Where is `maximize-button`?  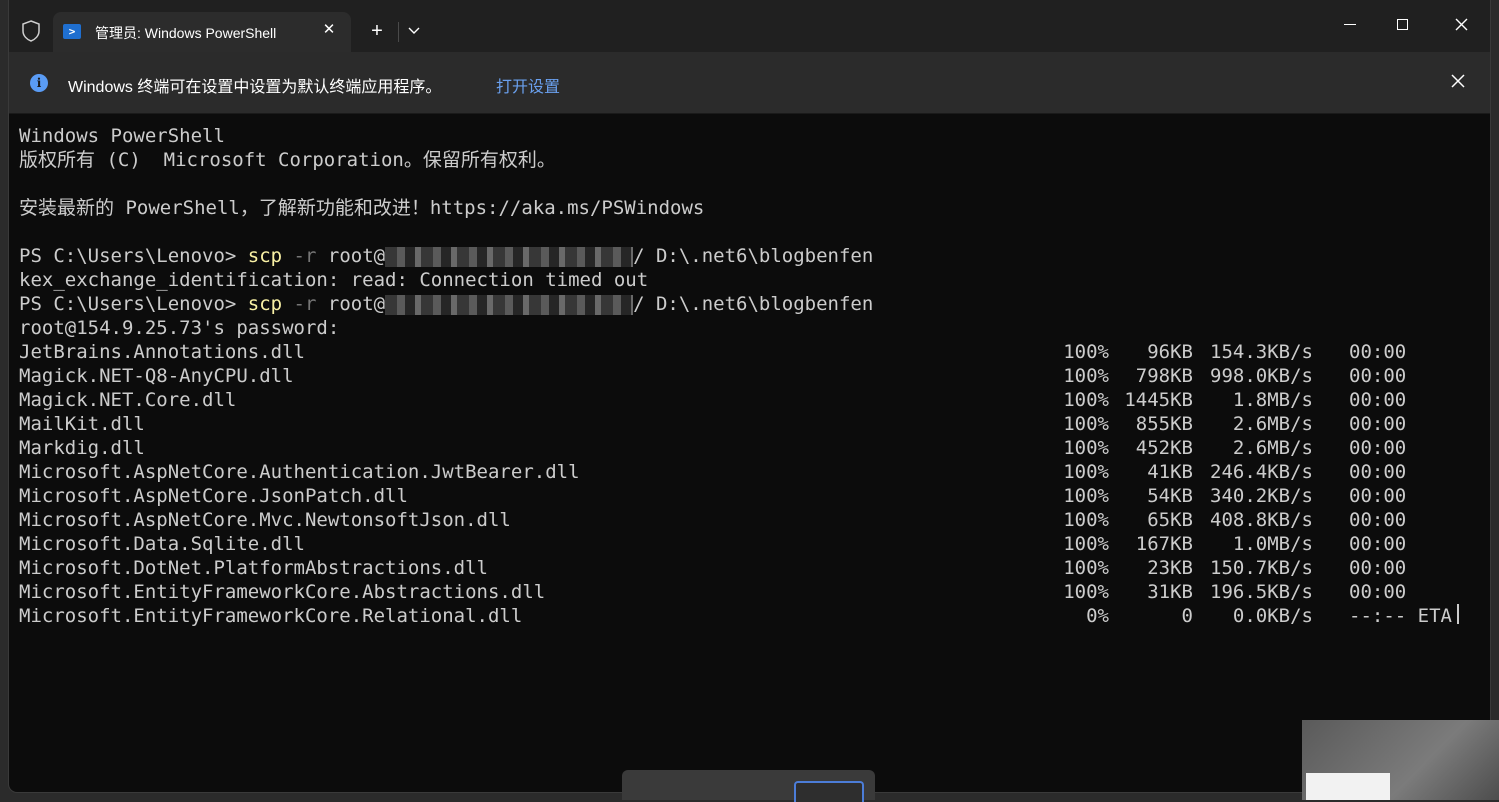 maximize-button is located at coordinates (1402, 24).